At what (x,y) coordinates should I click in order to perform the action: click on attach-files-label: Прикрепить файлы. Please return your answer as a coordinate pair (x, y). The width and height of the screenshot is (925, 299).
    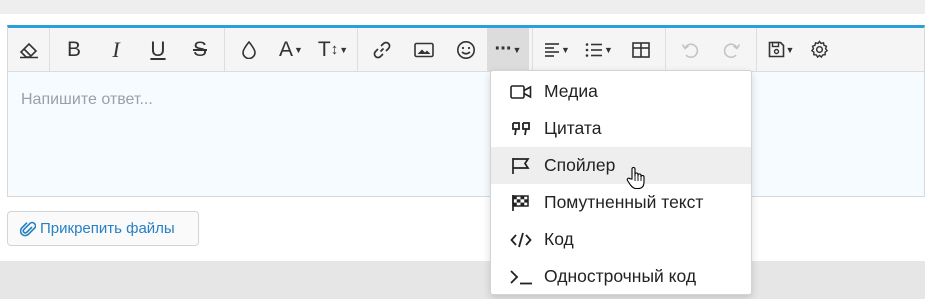
    Looking at the image, I should click on (107, 228).